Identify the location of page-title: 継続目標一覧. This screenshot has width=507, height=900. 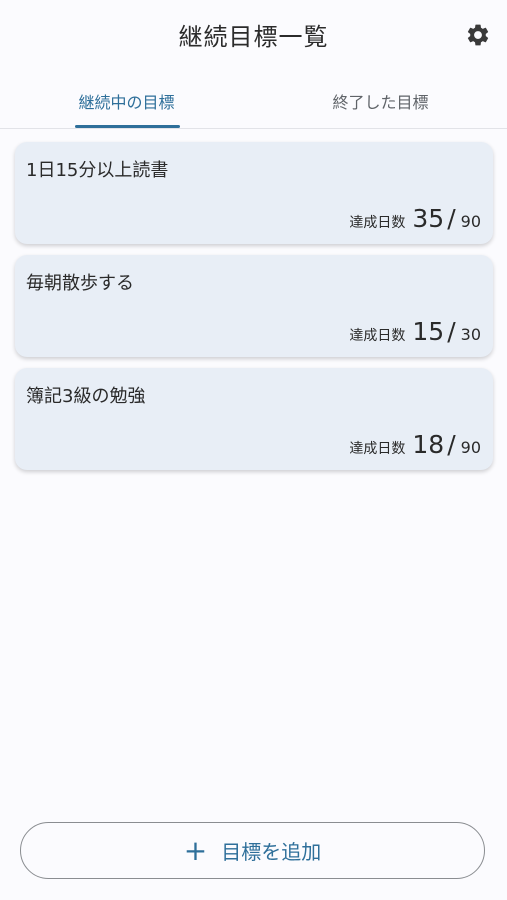
(253, 37).